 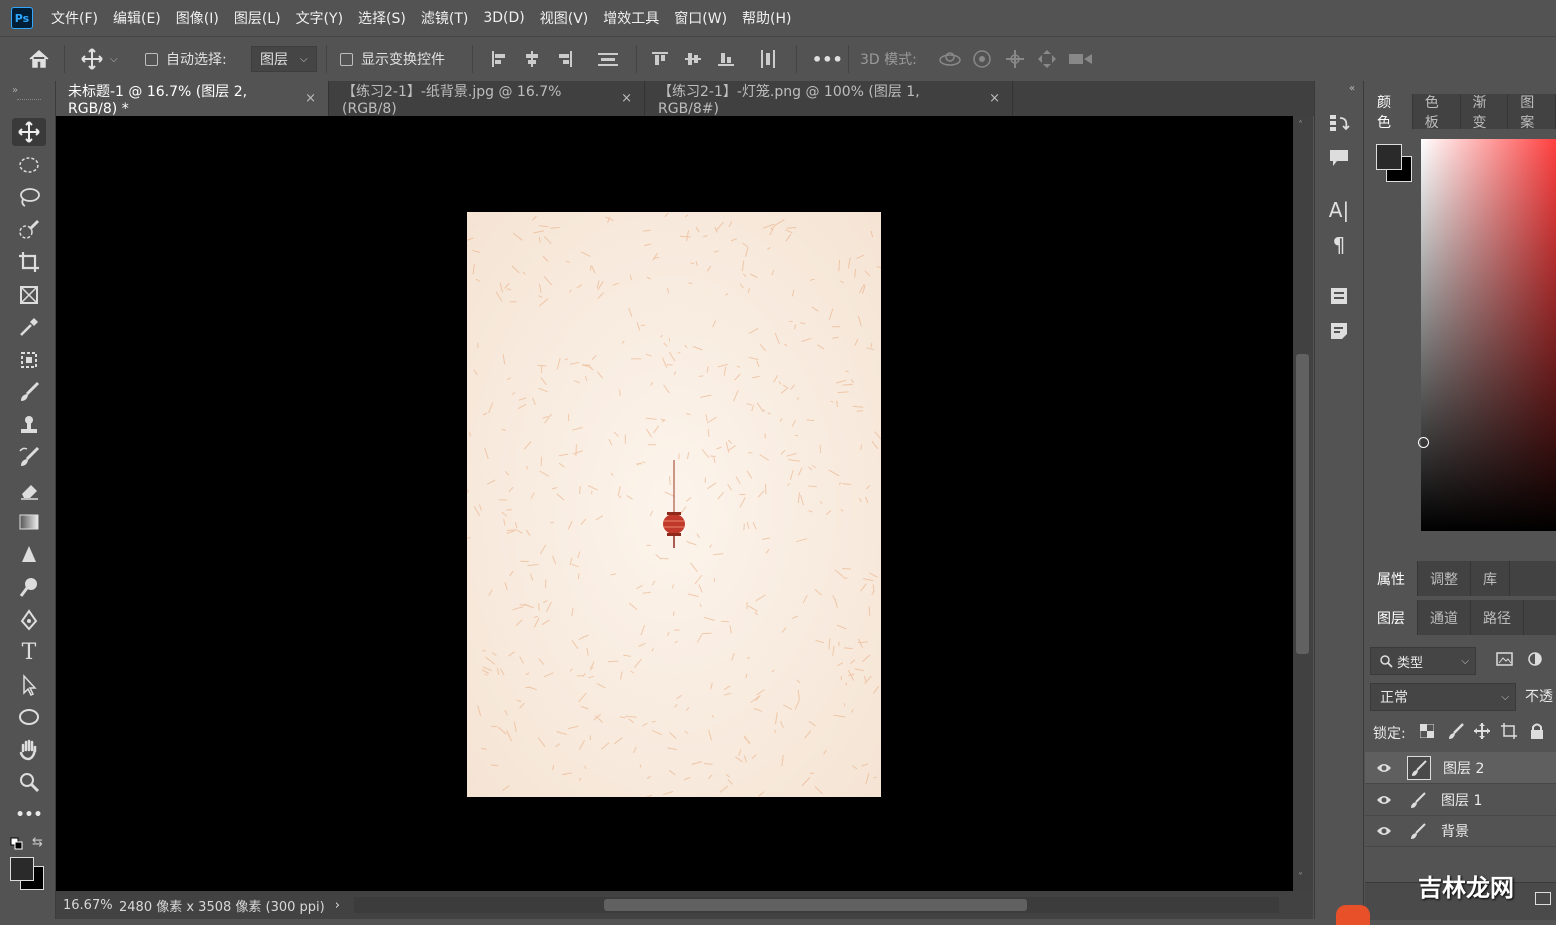 What do you see at coordinates (1339, 123) in the screenshot?
I see `history-panel-icon` at bounding box center [1339, 123].